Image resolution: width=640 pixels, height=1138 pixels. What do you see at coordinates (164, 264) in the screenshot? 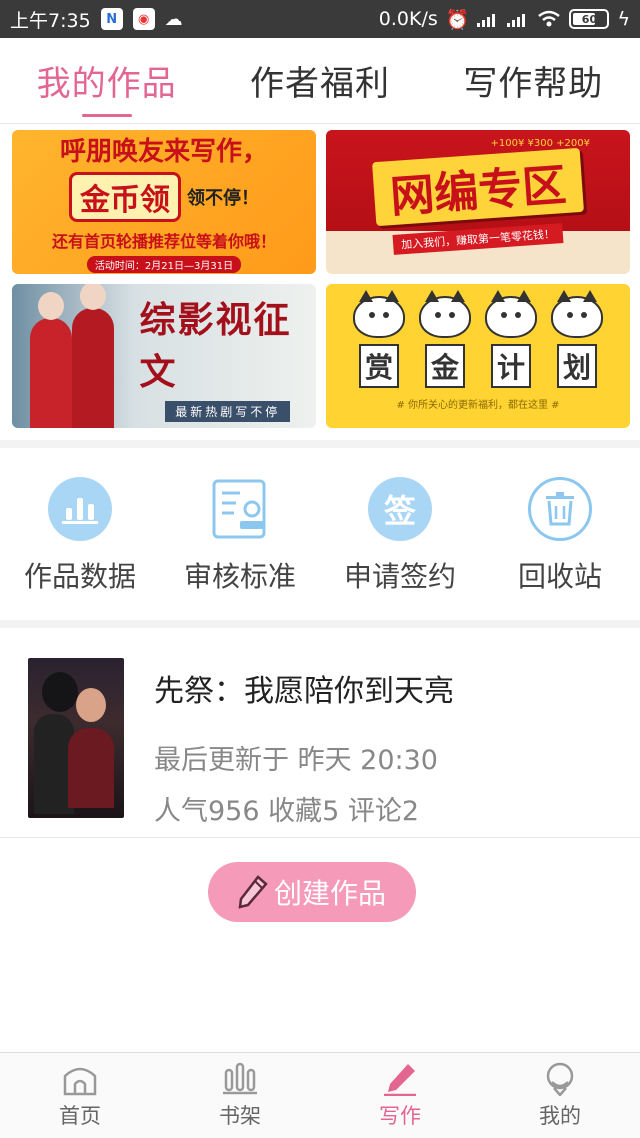
I see `banner-date: 活动时间：2月21日—3月31日` at bounding box center [164, 264].